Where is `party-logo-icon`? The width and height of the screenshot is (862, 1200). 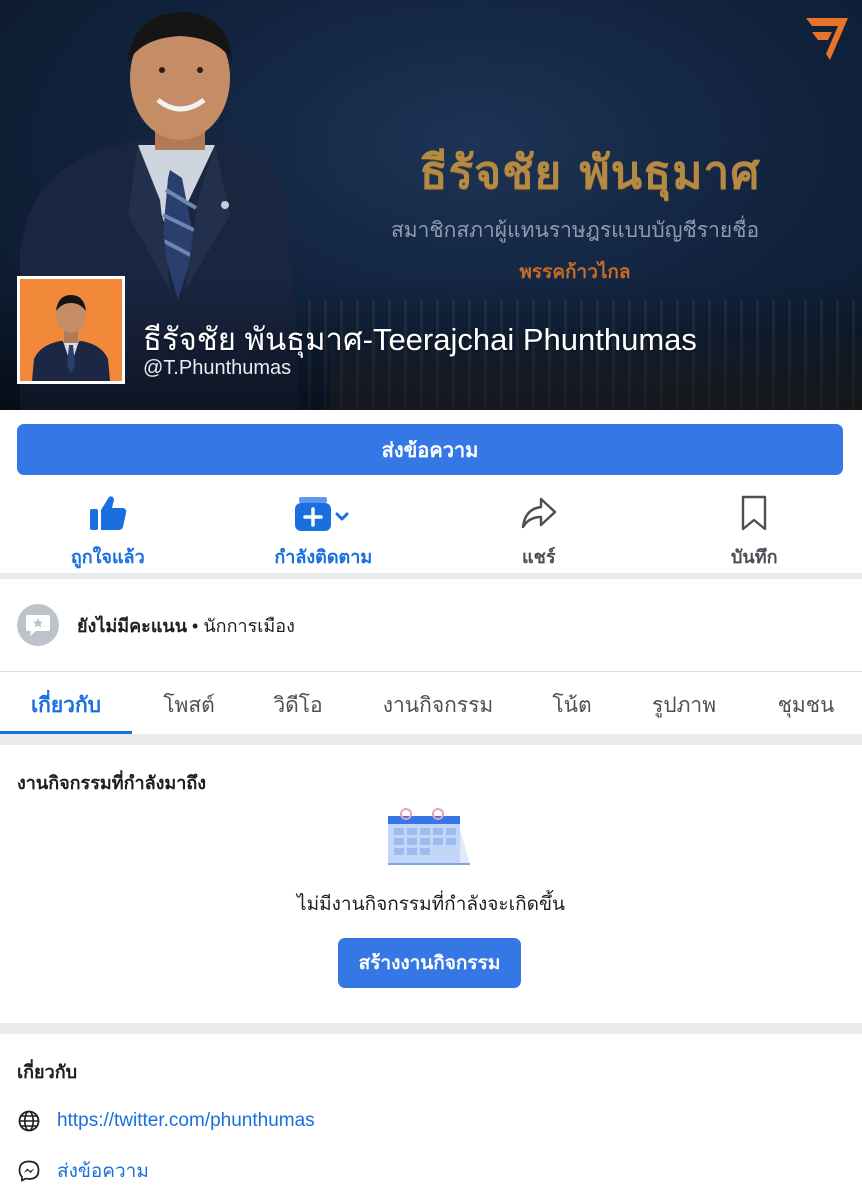 party-logo-icon is located at coordinates (827, 39).